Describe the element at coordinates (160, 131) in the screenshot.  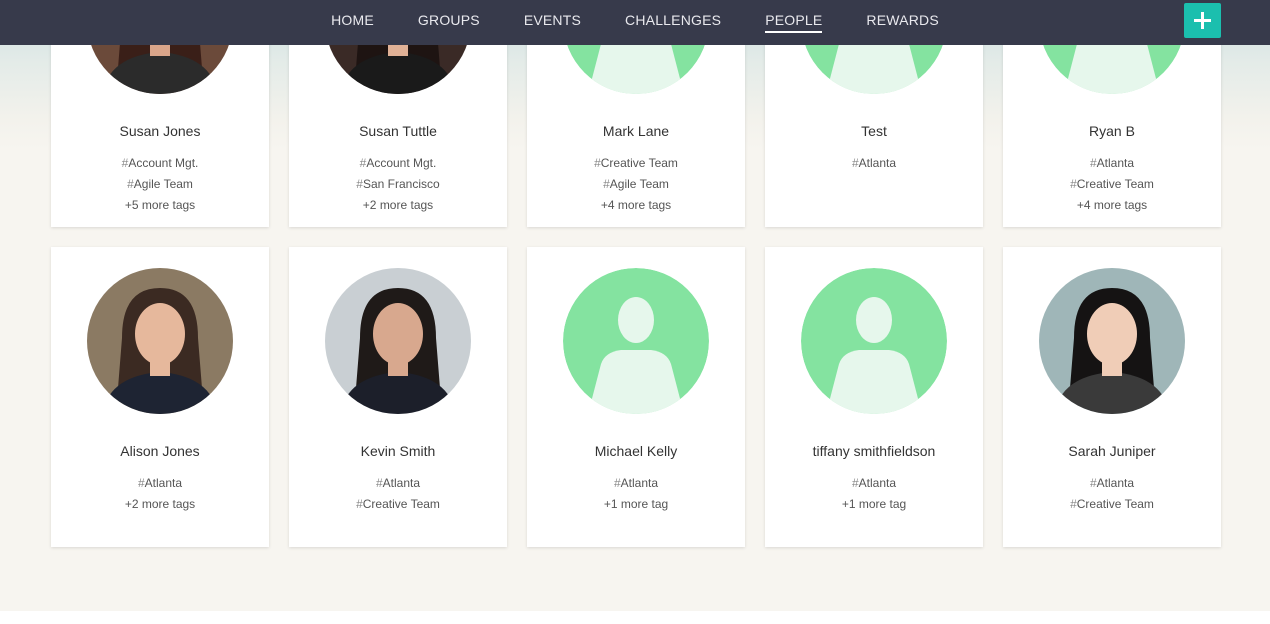
I see `person-name: Susan Jones` at that location.